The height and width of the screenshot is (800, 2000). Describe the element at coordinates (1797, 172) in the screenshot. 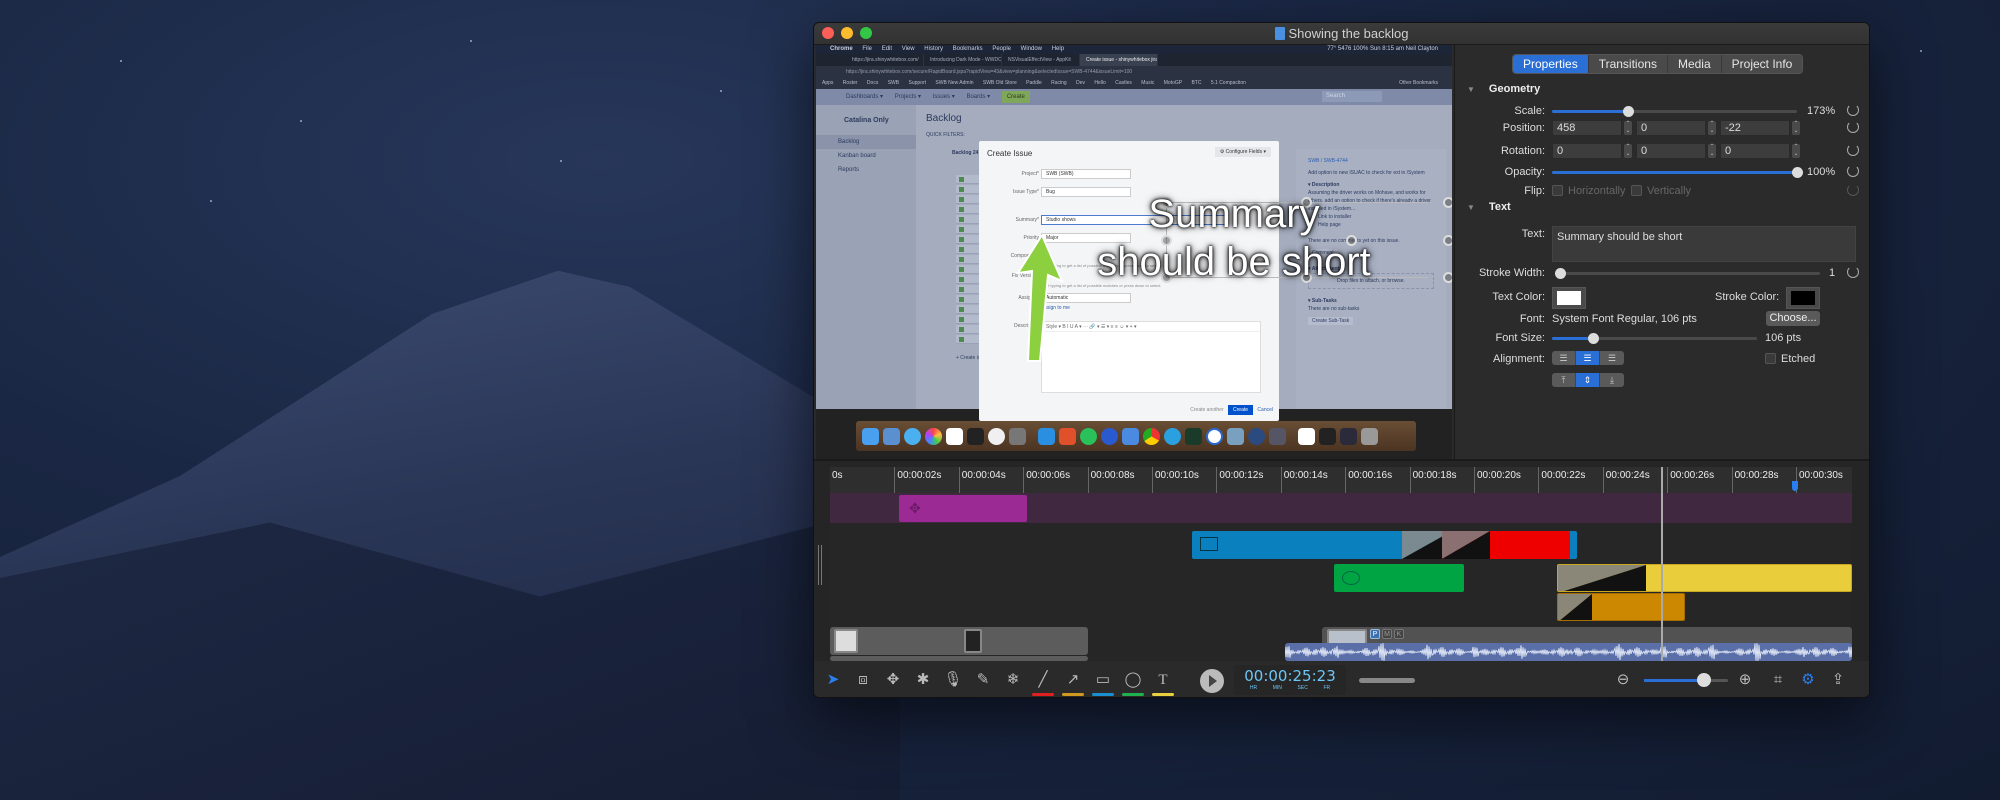

I see `opacity-slider-knob` at that location.